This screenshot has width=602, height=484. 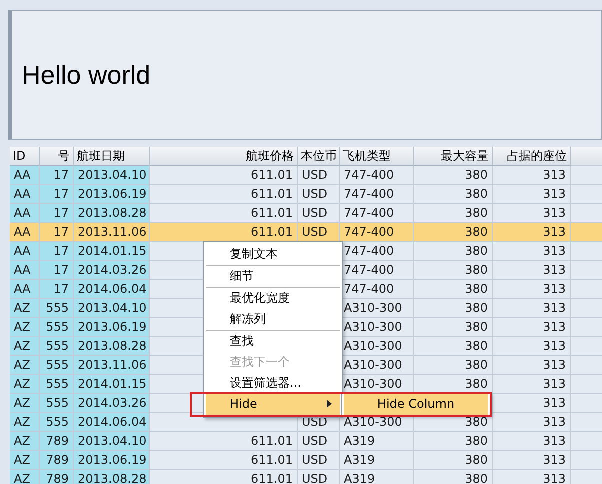 What do you see at coordinates (319, 156) in the screenshot?
I see `column-header: 本位币` at bounding box center [319, 156].